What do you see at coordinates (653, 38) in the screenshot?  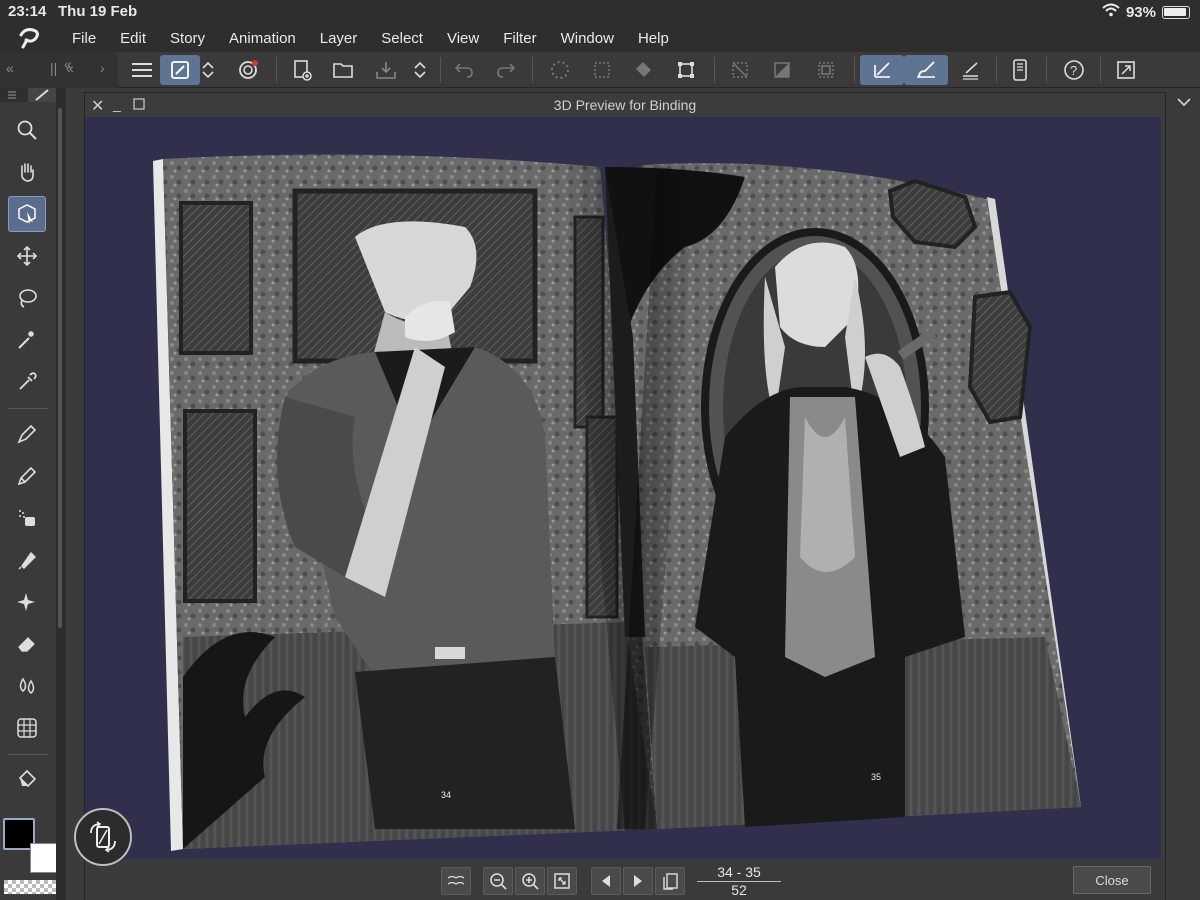 I see `menu-help: Help` at bounding box center [653, 38].